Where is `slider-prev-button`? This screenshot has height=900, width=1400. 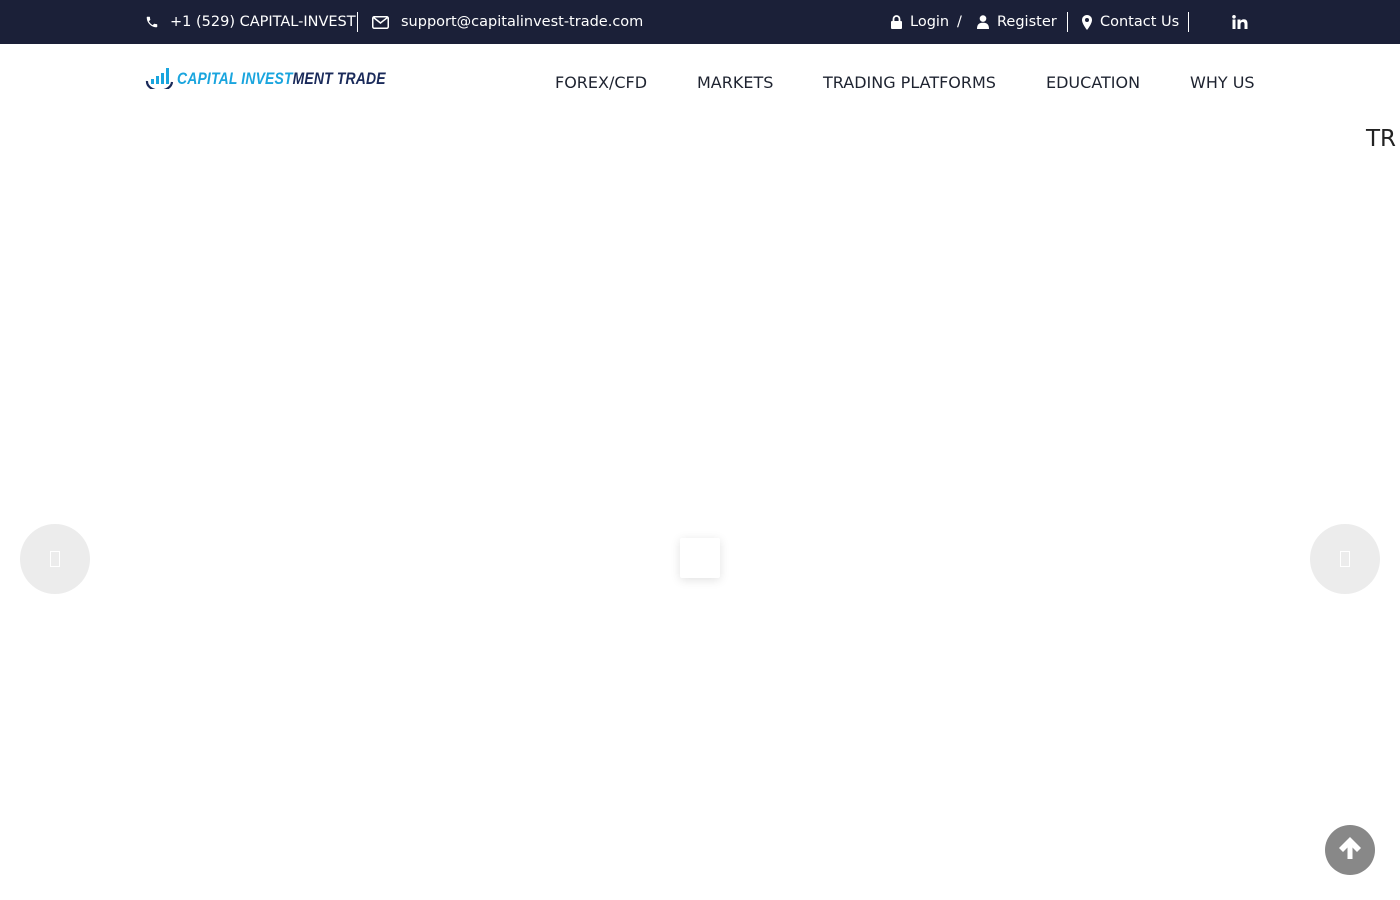
slider-prev-button is located at coordinates (55, 559).